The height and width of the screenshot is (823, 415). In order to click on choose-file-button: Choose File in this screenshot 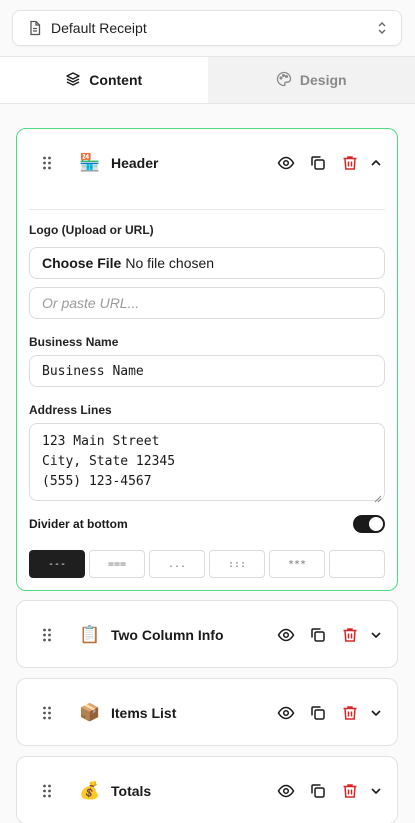, I will do `click(81, 263)`.